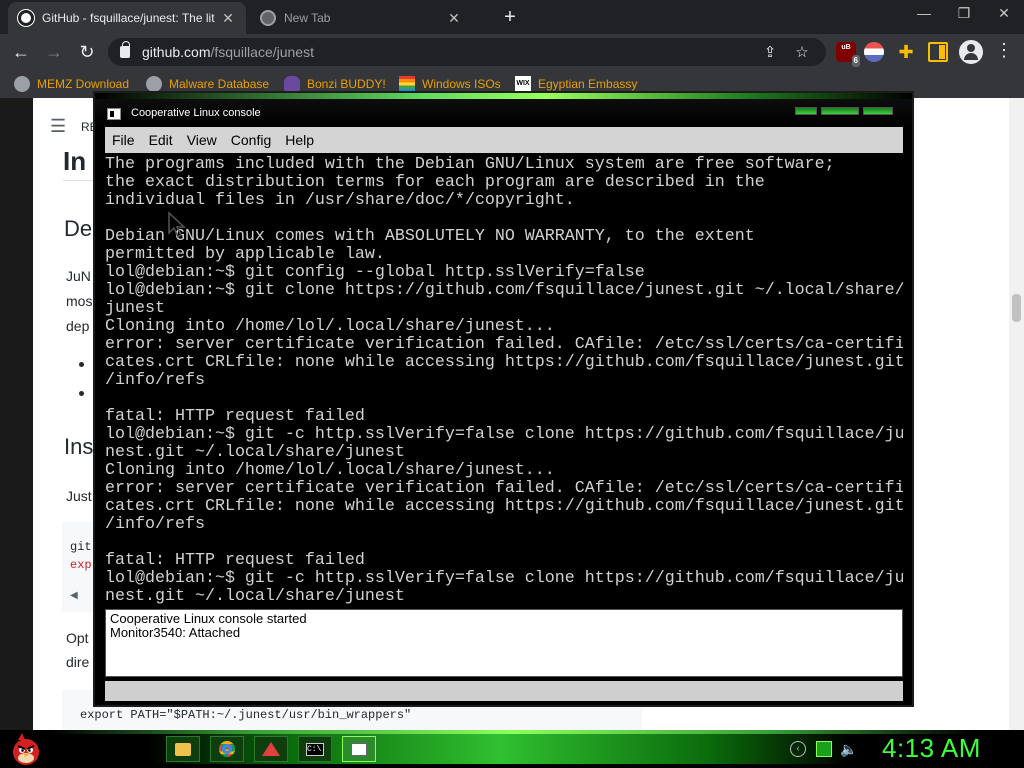 This screenshot has height=768, width=1024. Describe the element at coordinates (78, 326) in the screenshot. I see `paragraph-text: dep` at that location.